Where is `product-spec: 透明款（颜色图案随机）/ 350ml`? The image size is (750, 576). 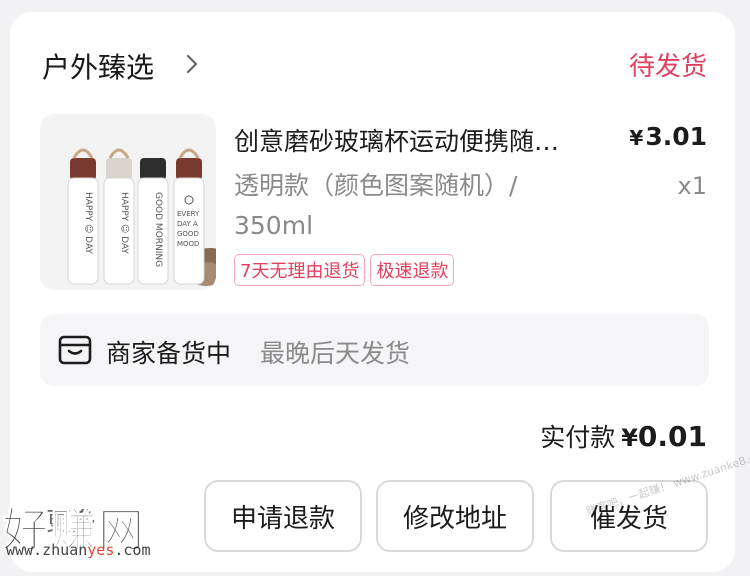 product-spec: 透明款（颜色图案随机）/ 350ml is located at coordinates (376, 205).